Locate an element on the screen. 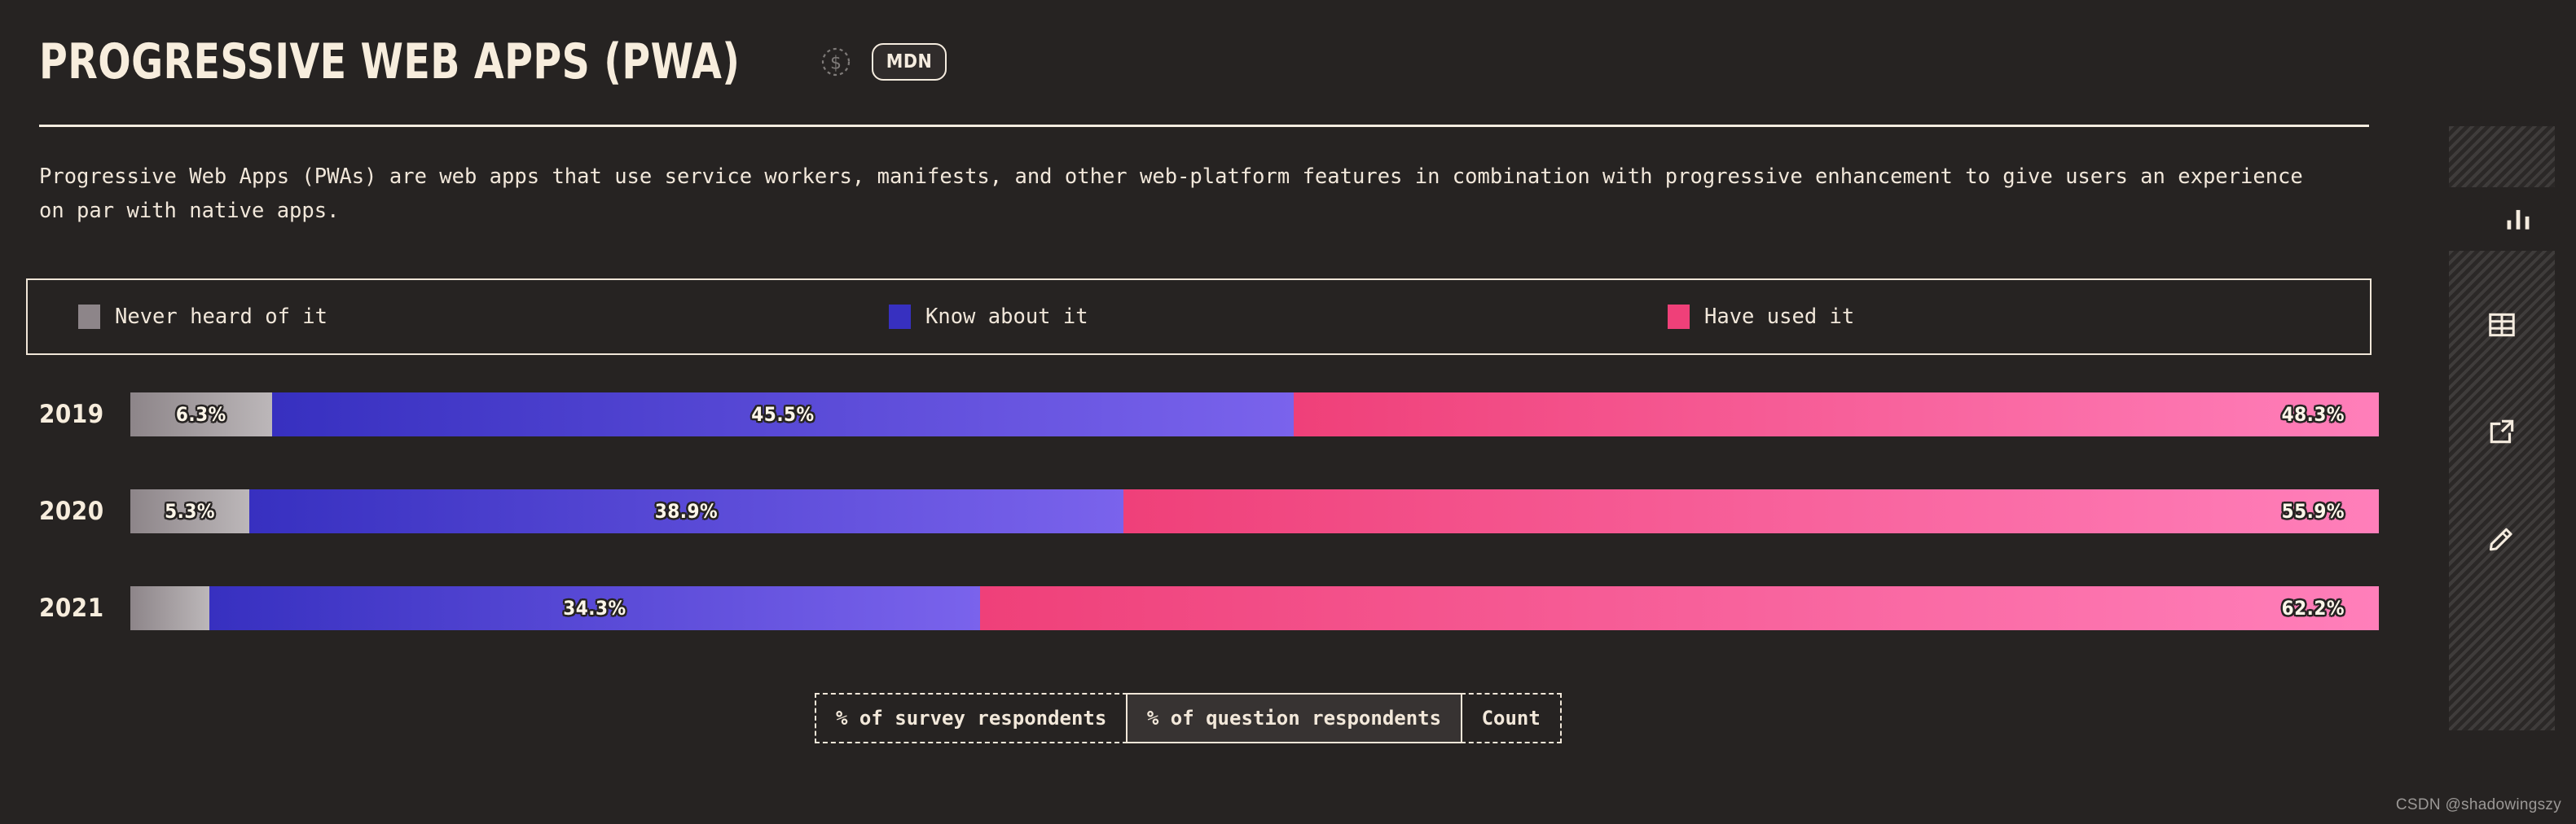 The height and width of the screenshot is (824, 2576). bar-segment-never-heard: 5.3% is located at coordinates (190, 511).